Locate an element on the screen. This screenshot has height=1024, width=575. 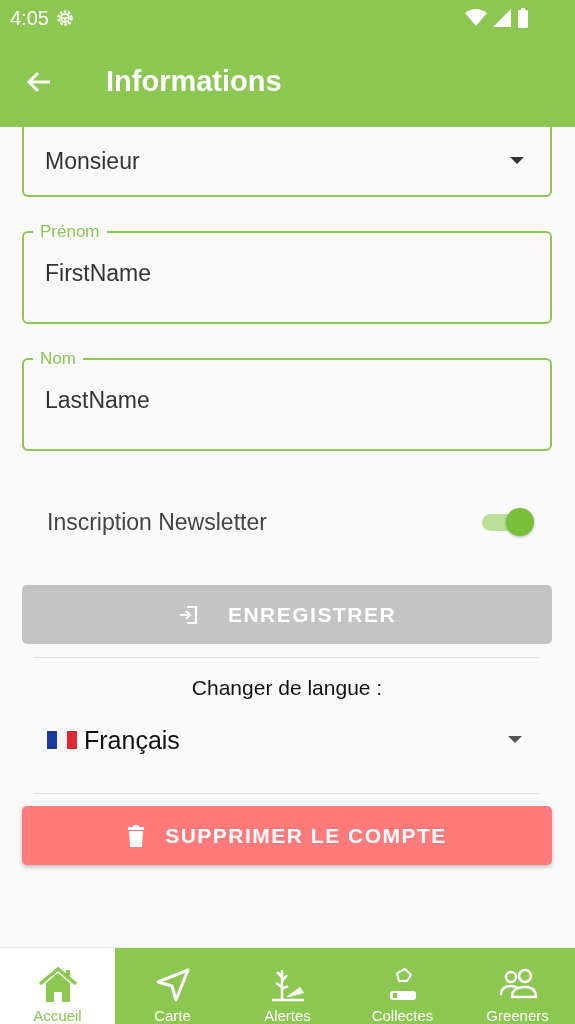
home-icon is located at coordinates (57, 985).